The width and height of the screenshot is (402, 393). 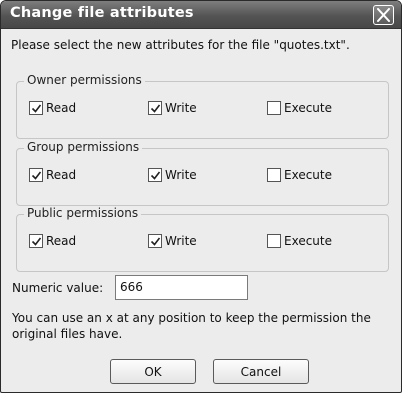 I want to click on owner-read-checkbox: Read, so click(x=52, y=108).